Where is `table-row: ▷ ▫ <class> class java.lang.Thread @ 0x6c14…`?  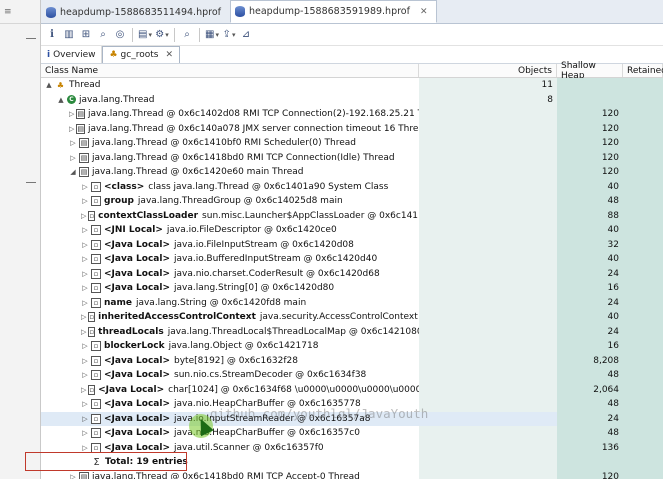
table-row: ▷ ▫ <class> class java.lang.Thread @ 0x6c14… is located at coordinates (352, 186).